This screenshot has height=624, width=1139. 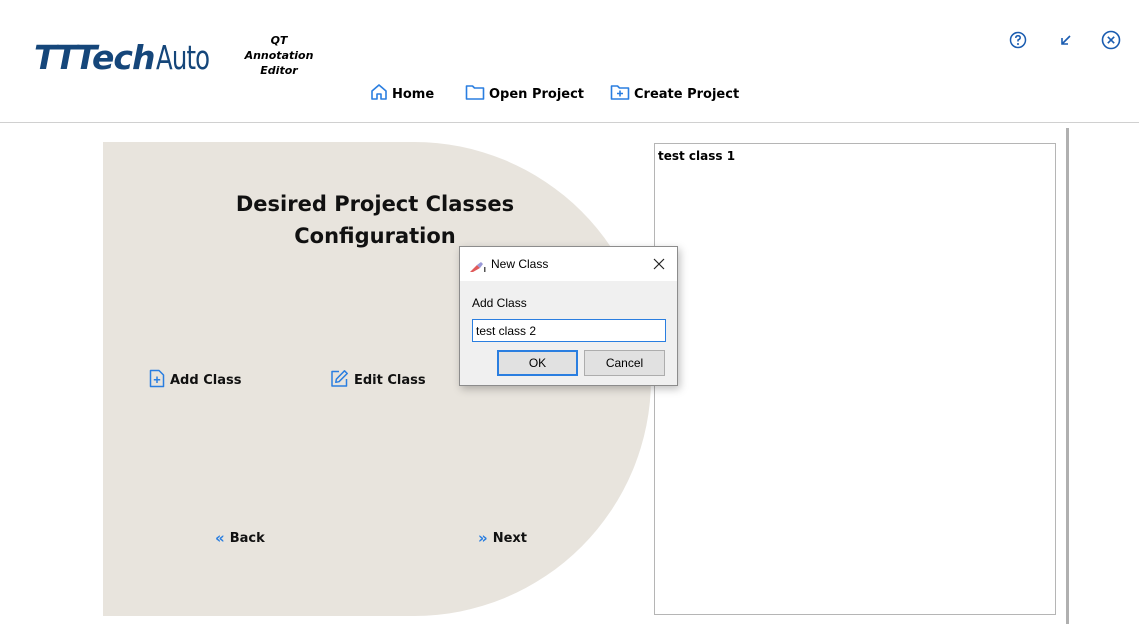 I want to click on nav-create-project-label: Create Project, so click(x=687, y=94).